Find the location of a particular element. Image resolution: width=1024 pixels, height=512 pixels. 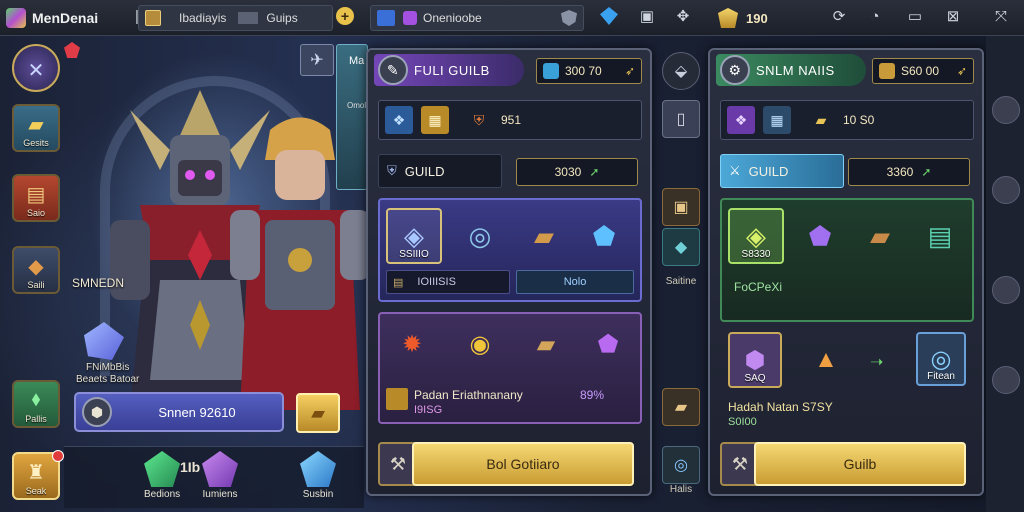

panel-1-main-button: Bol Gotiiaro is located at coordinates (523, 464).